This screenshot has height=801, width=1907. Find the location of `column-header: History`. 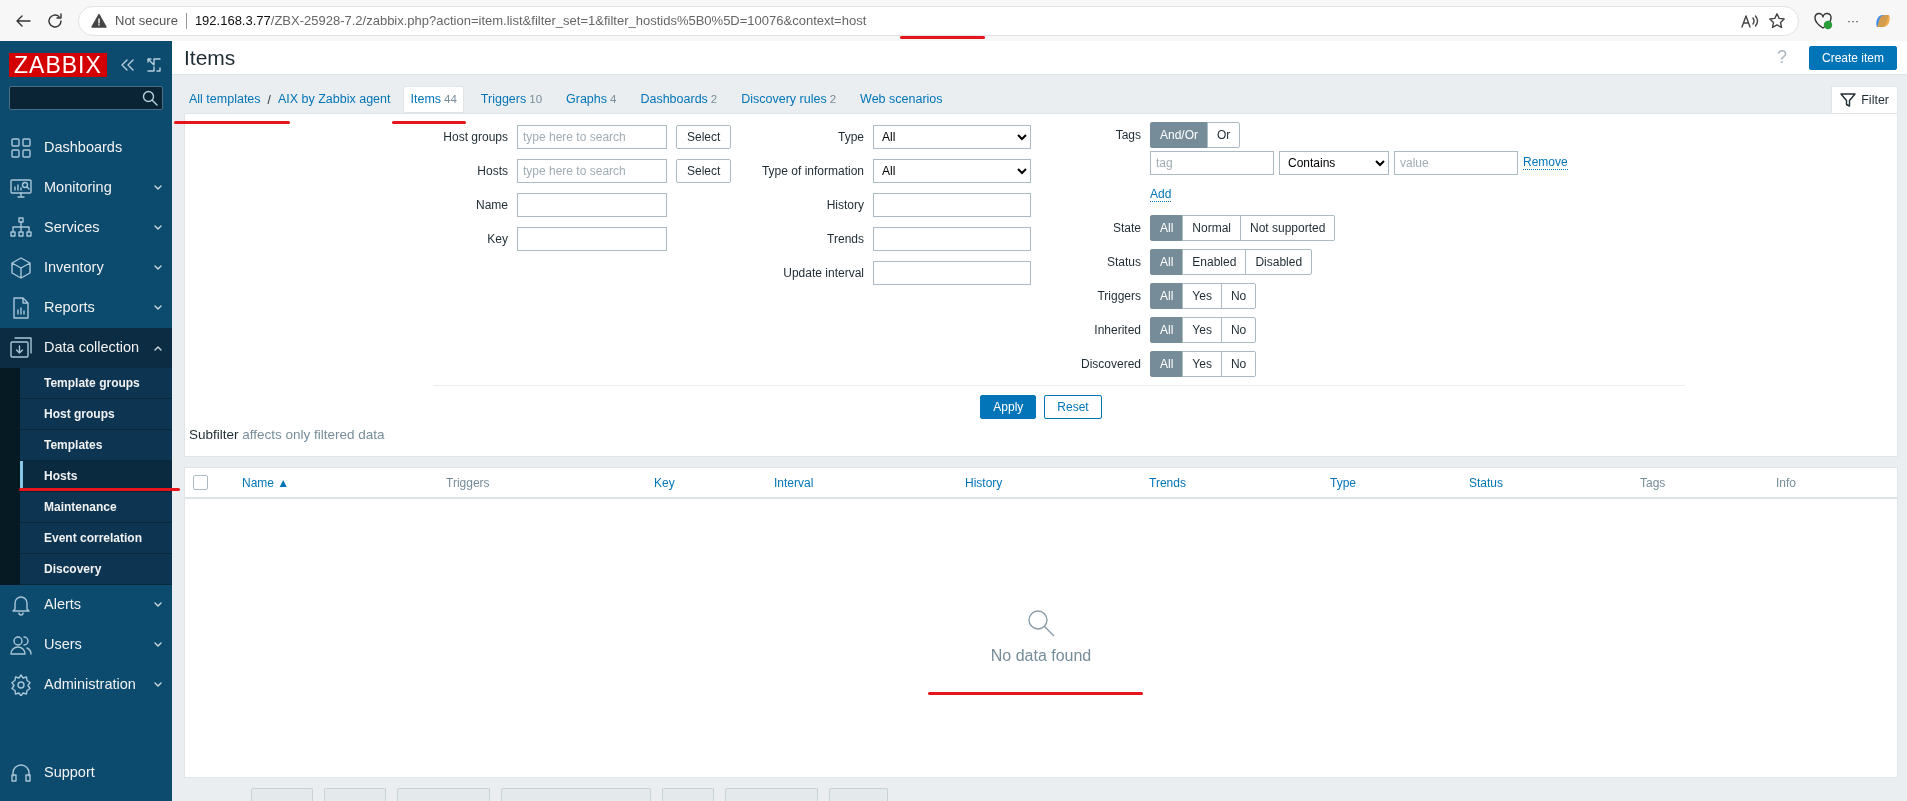

column-header: History is located at coordinates (1057, 482).